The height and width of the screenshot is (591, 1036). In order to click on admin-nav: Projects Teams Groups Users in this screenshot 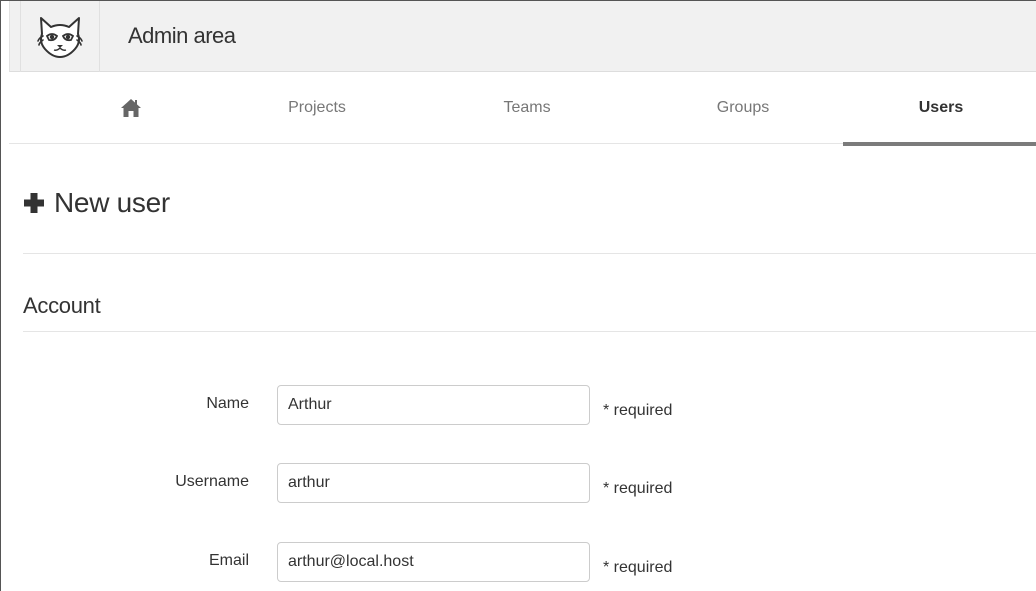, I will do `click(522, 109)`.